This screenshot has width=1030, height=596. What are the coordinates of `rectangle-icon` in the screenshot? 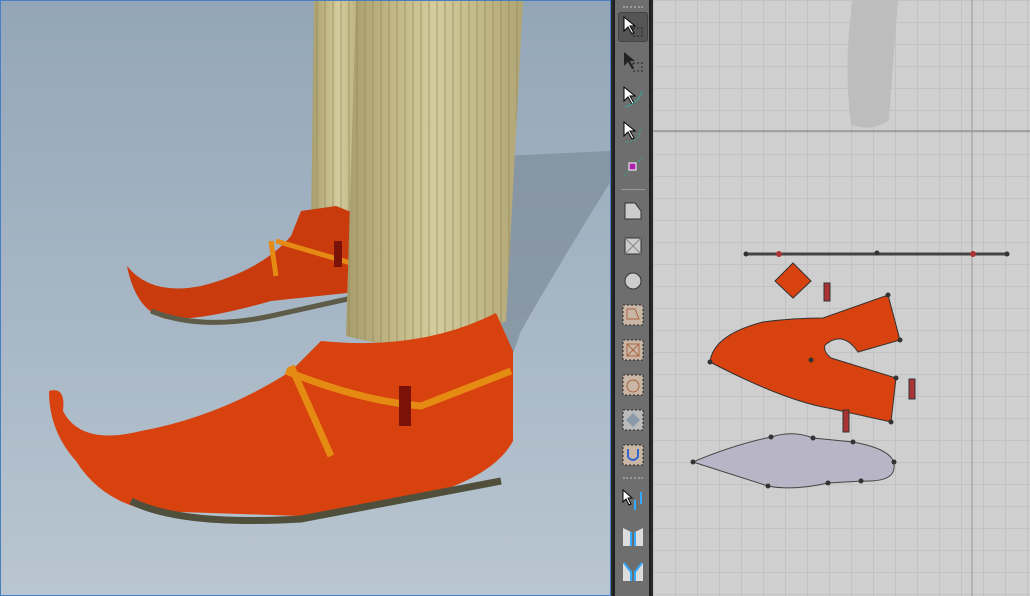 It's located at (633, 246).